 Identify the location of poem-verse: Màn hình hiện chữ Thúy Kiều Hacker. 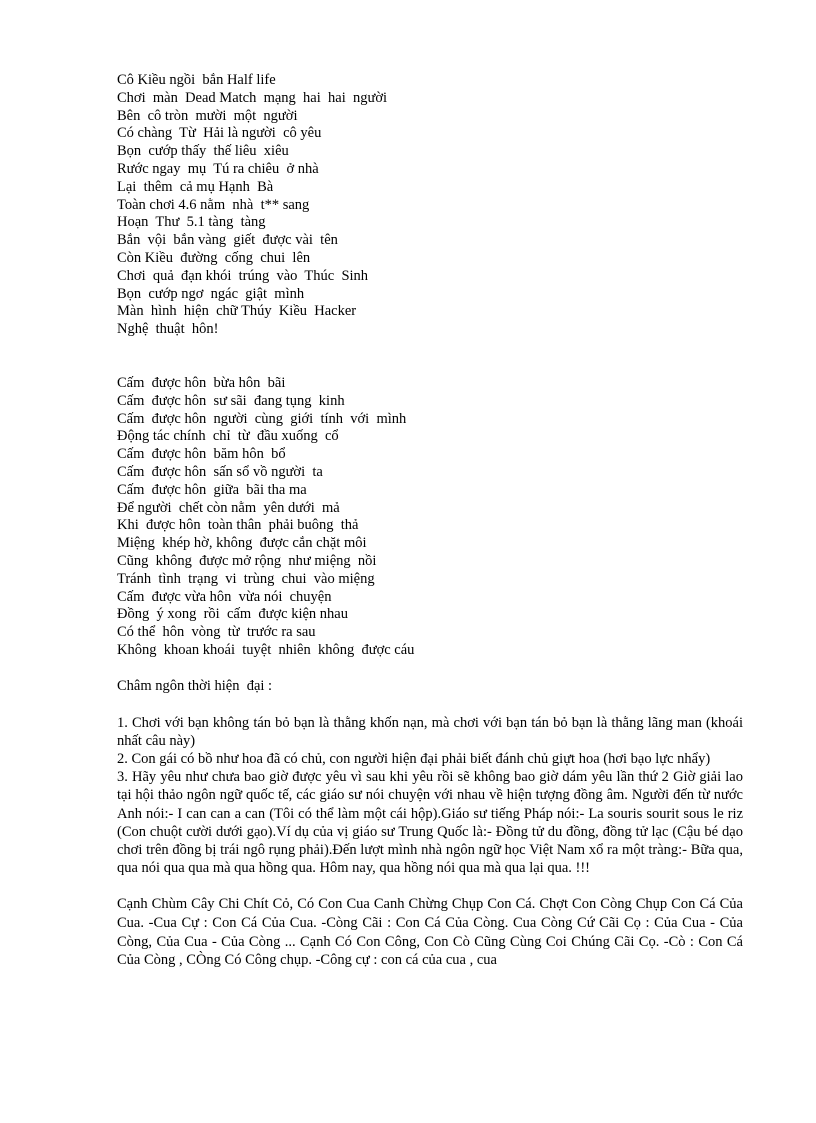
(237, 311).